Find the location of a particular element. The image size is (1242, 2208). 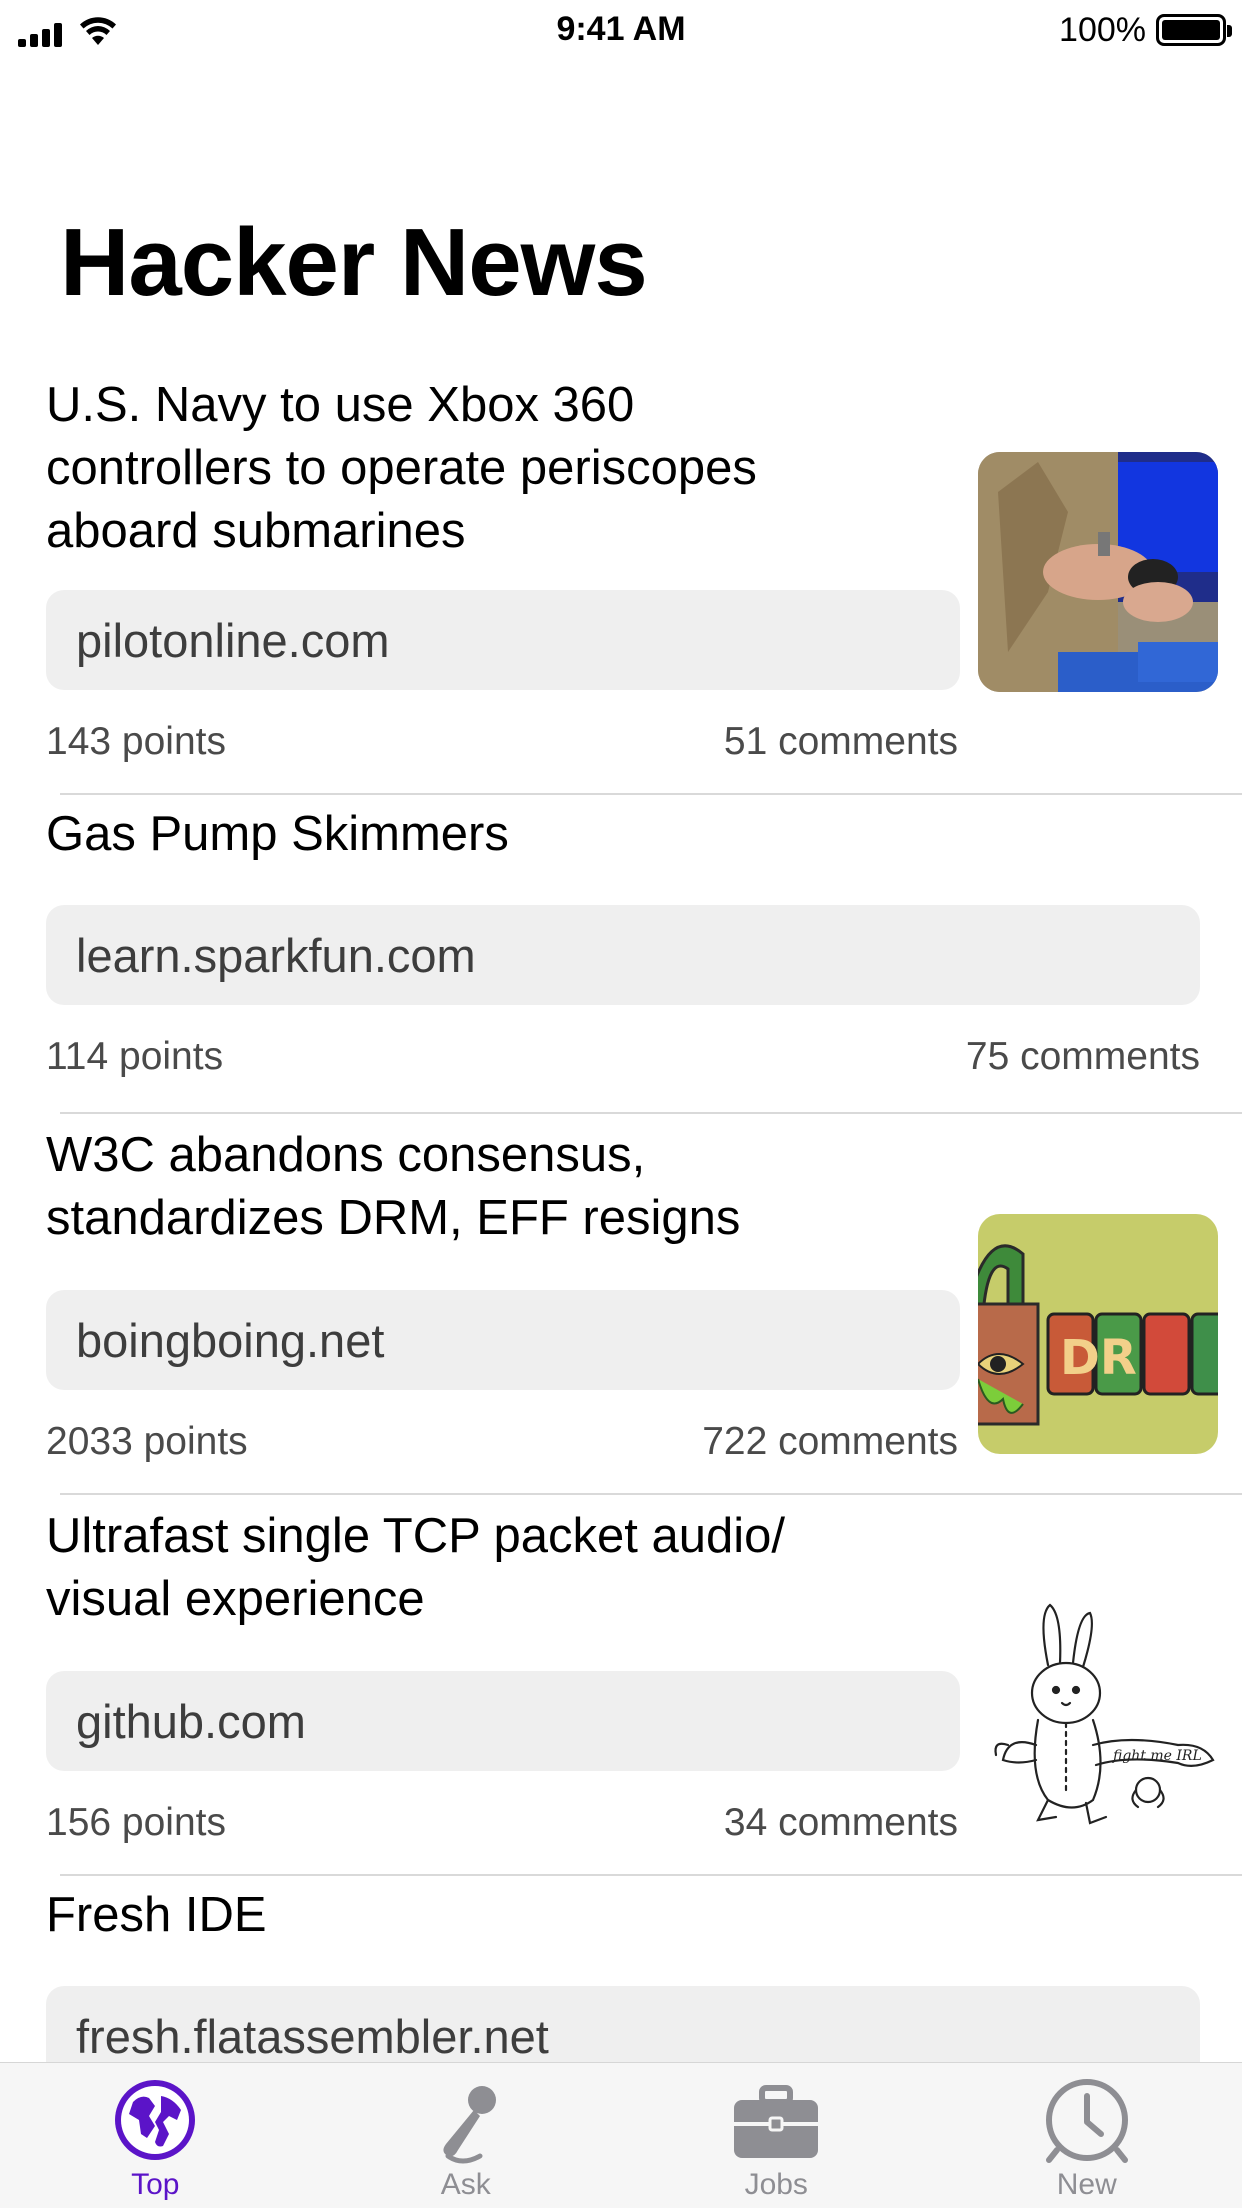

cellular-signal-icon is located at coordinates (40, 35).